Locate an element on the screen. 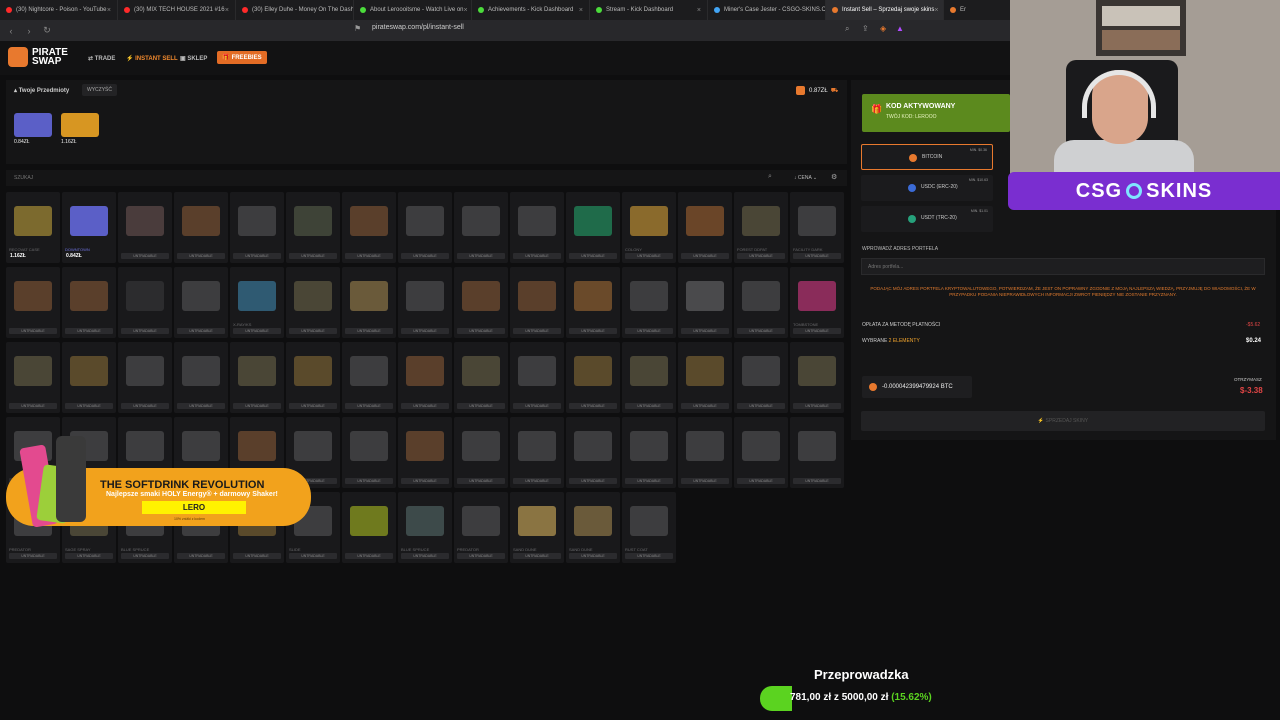 Image resolution: width=1280 pixels, height=720 pixels. search-input is located at coordinates (394, 178).